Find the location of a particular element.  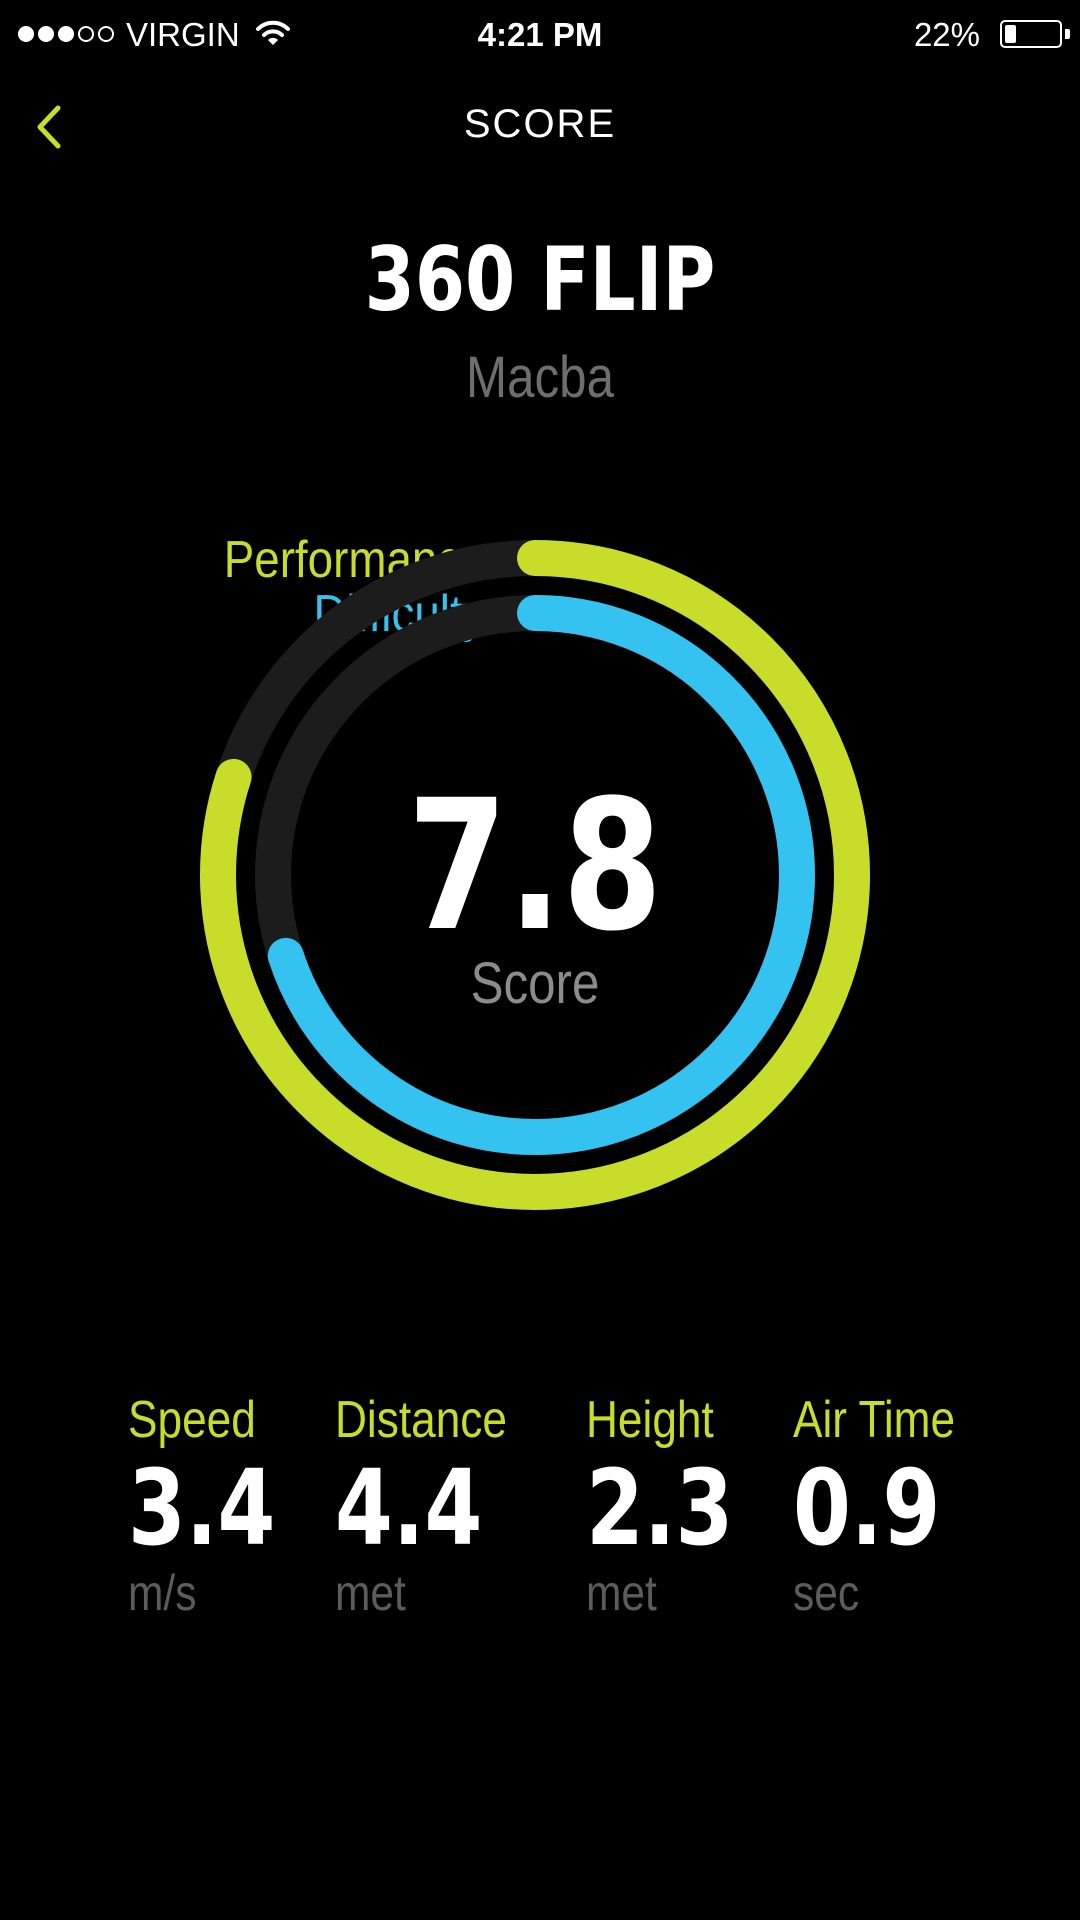

stat-value: 0.9 is located at coordinates (867, 1508).